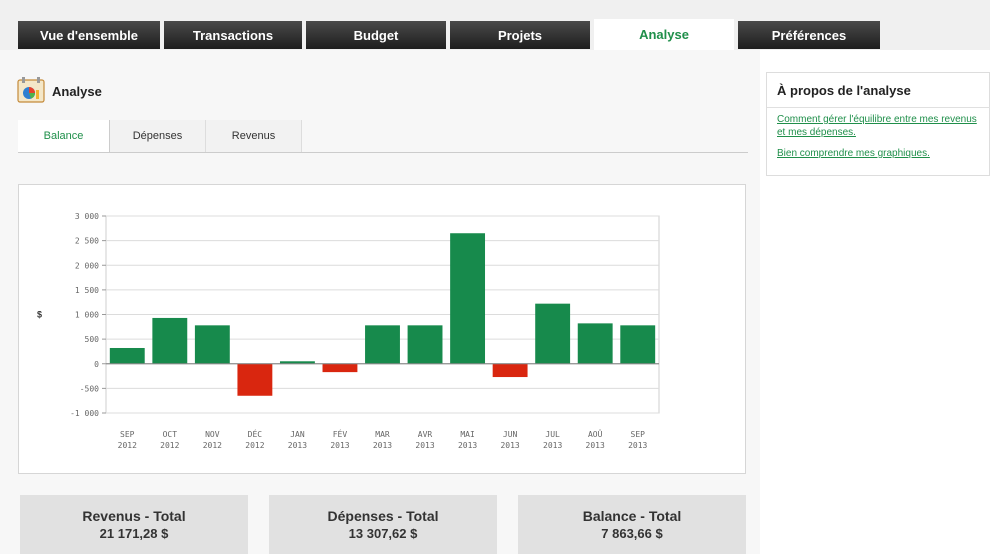 This screenshot has width=990, height=554. Describe the element at coordinates (425, 434) in the screenshot. I see `x-tick-label-month: AVR` at that location.